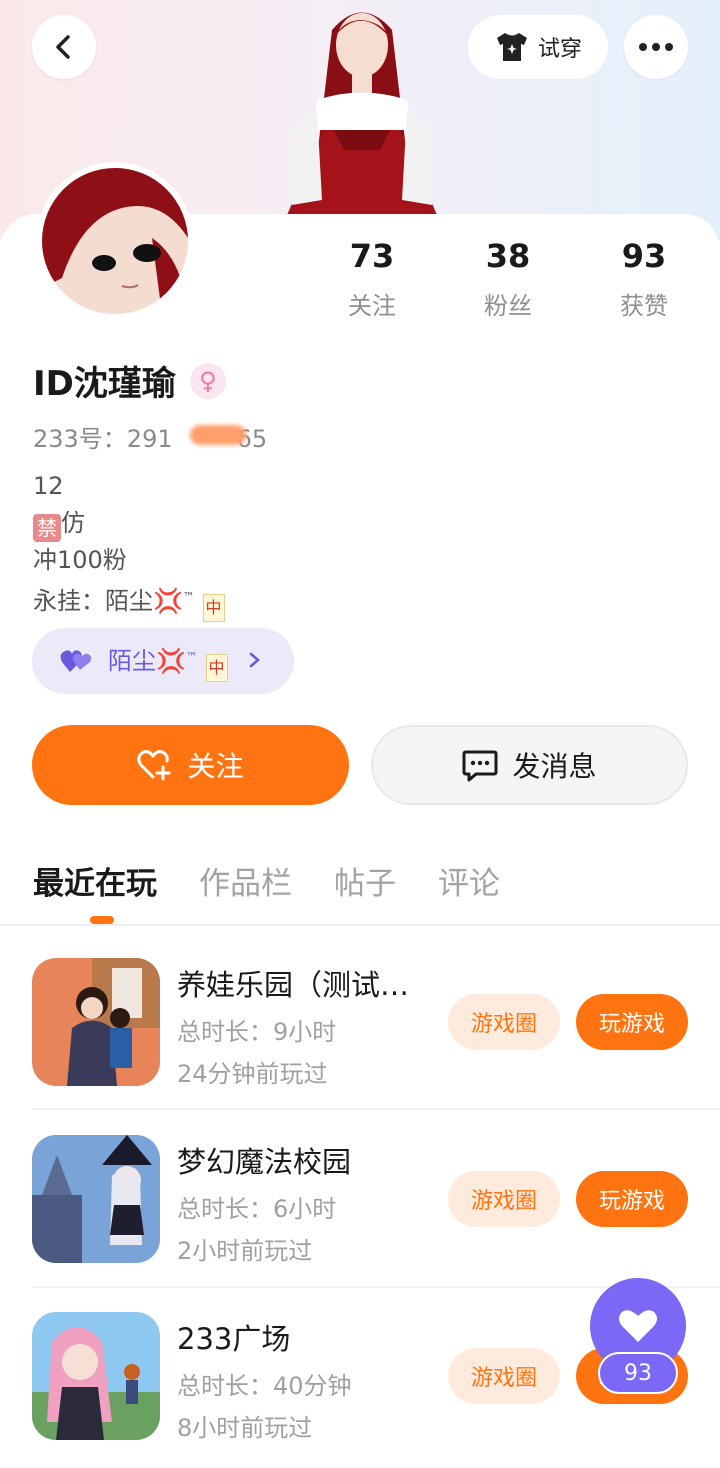 Image resolution: width=720 pixels, height=1468 pixels. Describe the element at coordinates (257, 1032) in the screenshot. I see `game-duration: 总时长：9小时` at that location.